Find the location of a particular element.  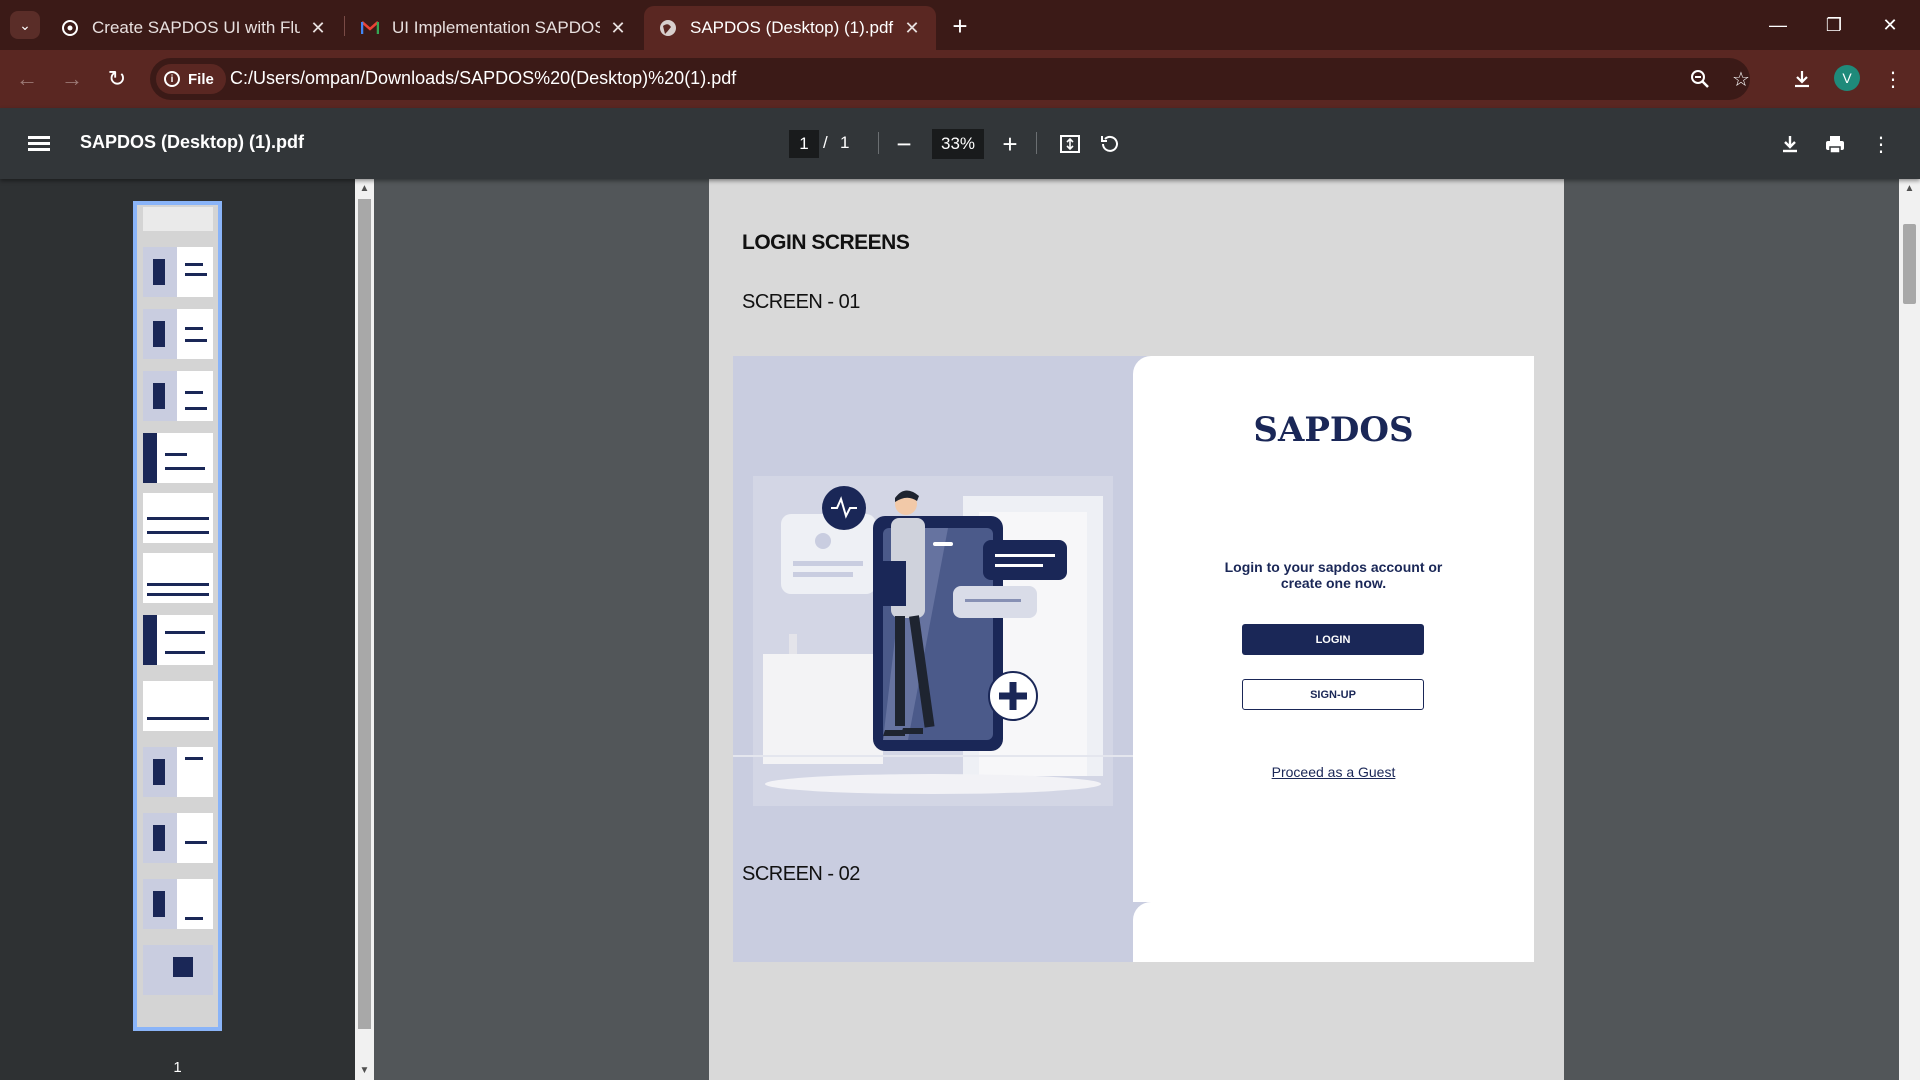

screen-02-card is located at coordinates (1333, 932).